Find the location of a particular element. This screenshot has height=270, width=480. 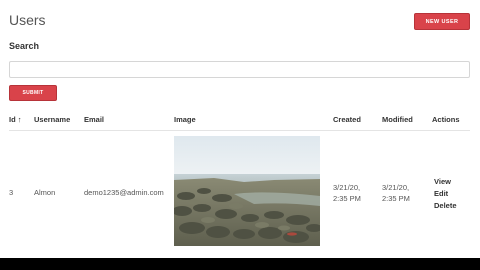

column-header-created: Created is located at coordinates (347, 119).